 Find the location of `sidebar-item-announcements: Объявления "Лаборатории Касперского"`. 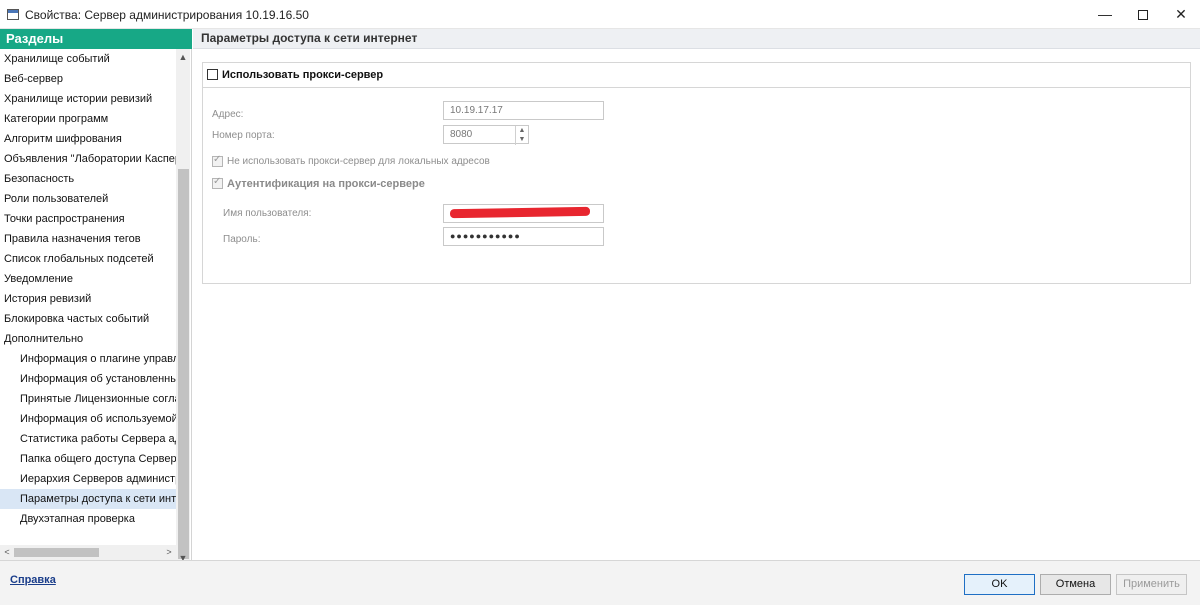

sidebar-item-announcements: Объявления "Лаборатории Касперского" is located at coordinates (88, 159).